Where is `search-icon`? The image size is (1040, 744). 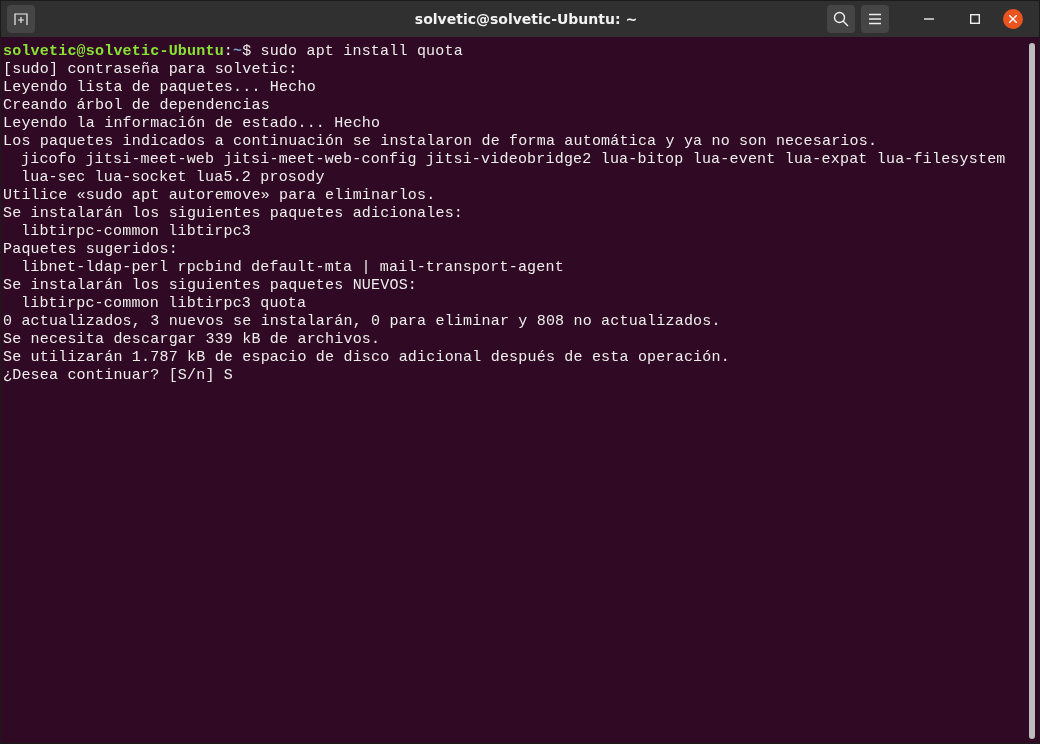 search-icon is located at coordinates (841, 19).